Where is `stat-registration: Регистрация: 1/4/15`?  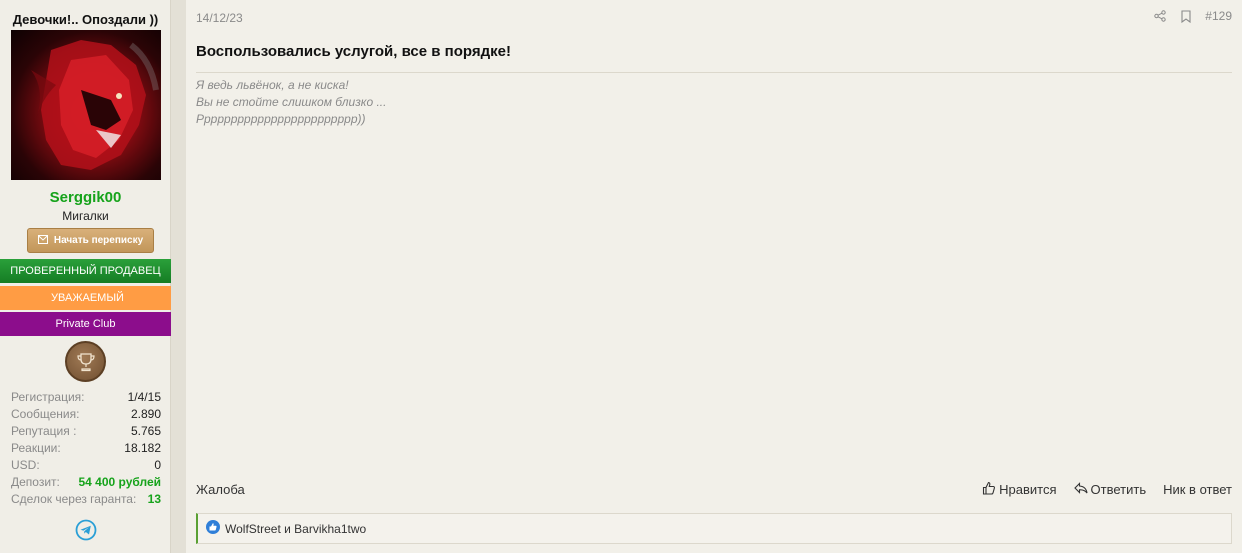 stat-registration: Регистрация: 1/4/15 is located at coordinates (86, 397).